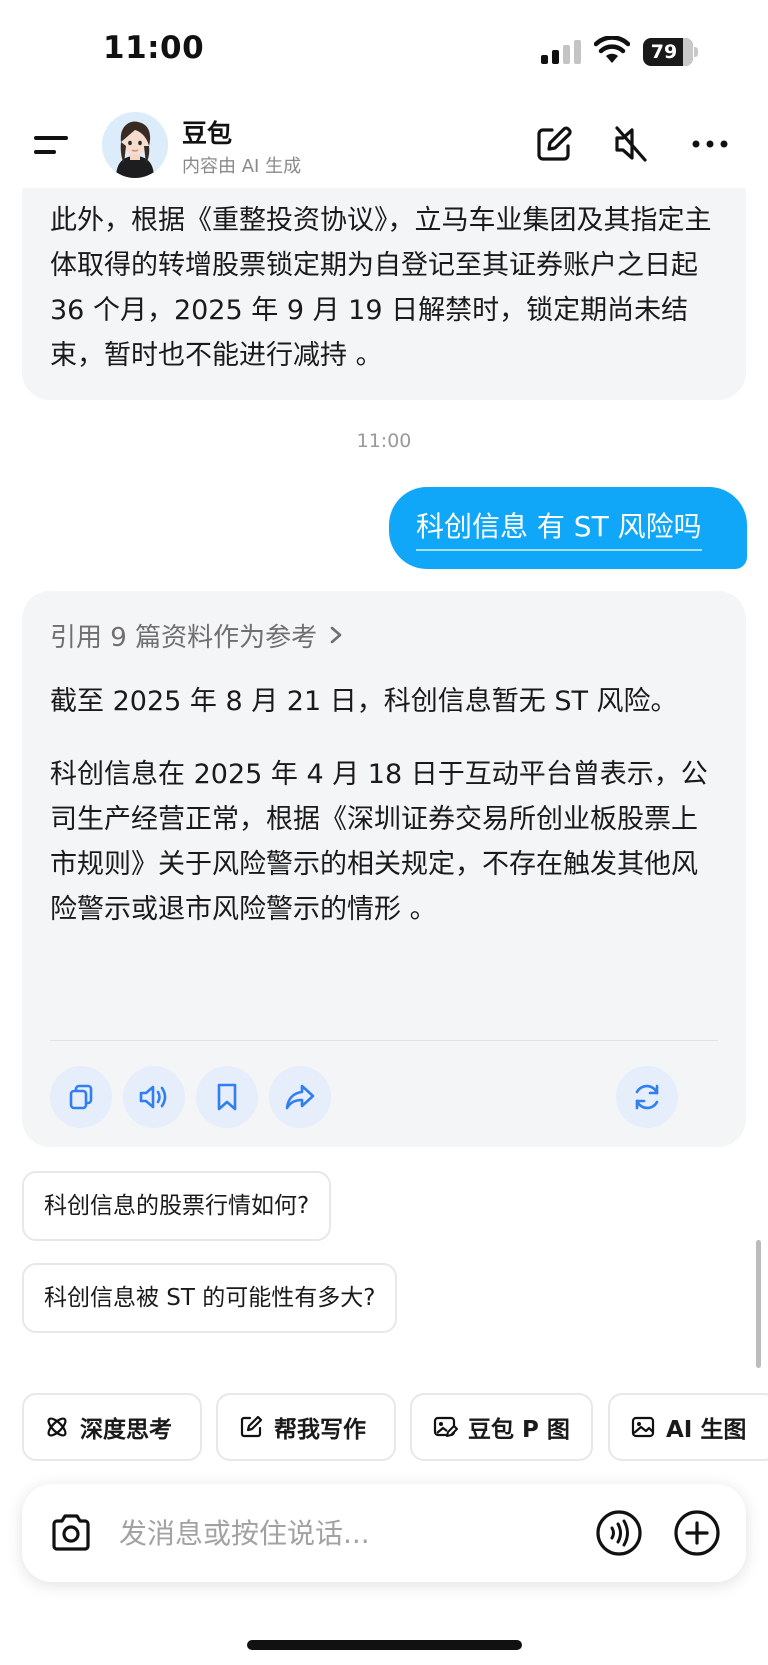  I want to click on write-icon, so click(251, 1426).